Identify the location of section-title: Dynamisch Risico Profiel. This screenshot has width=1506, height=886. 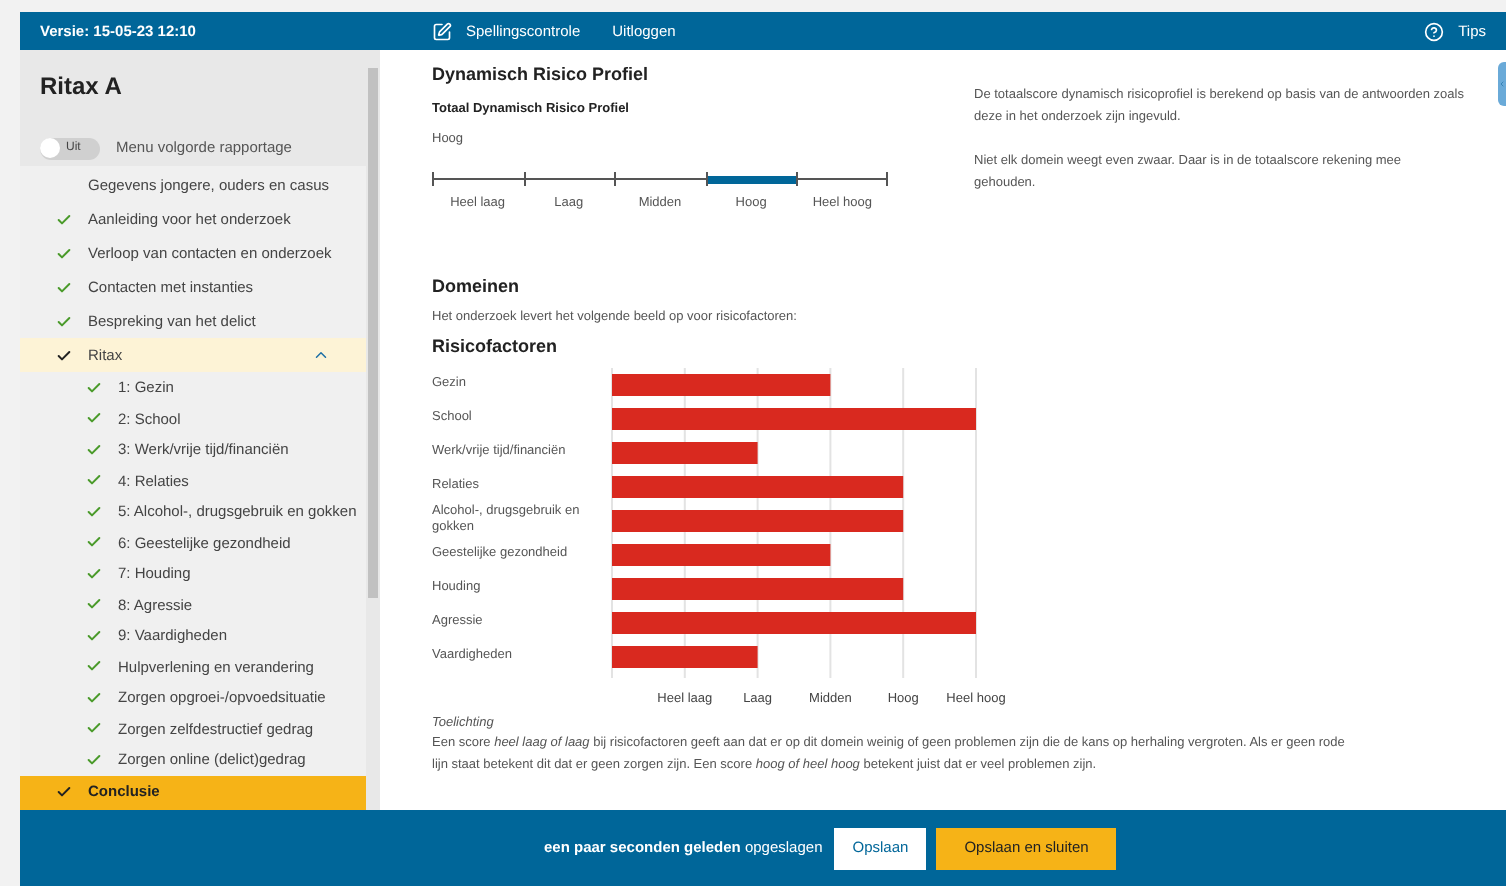
(541, 75).